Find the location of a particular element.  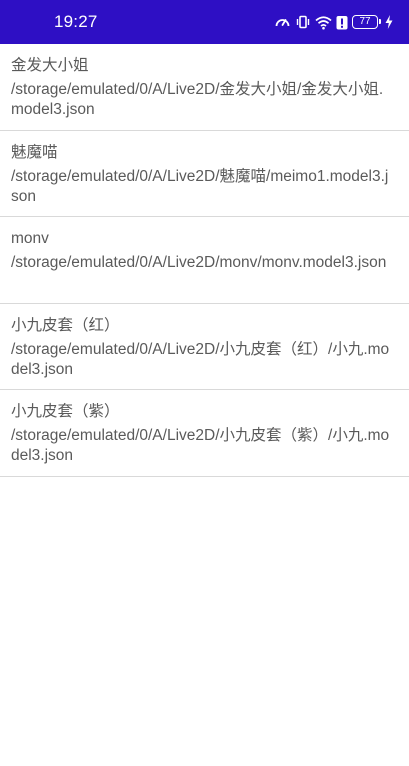

charging-icon is located at coordinates (389, 22).